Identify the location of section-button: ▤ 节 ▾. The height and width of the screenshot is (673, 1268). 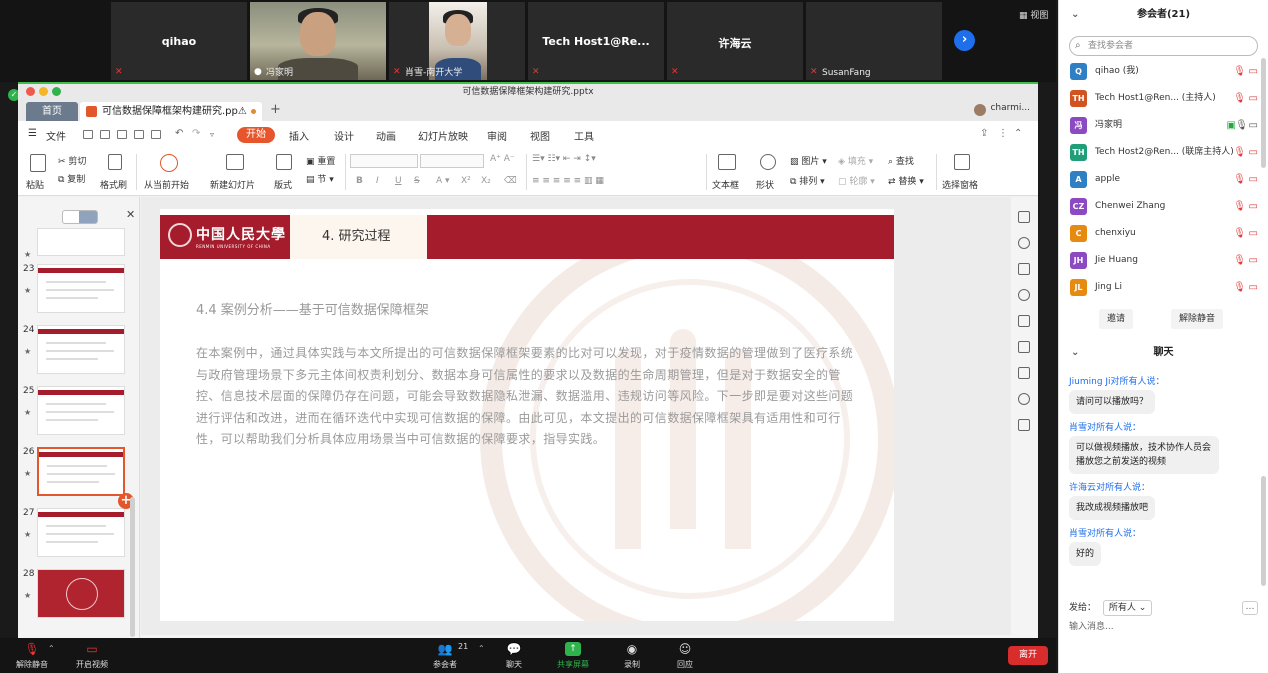
(320, 178).